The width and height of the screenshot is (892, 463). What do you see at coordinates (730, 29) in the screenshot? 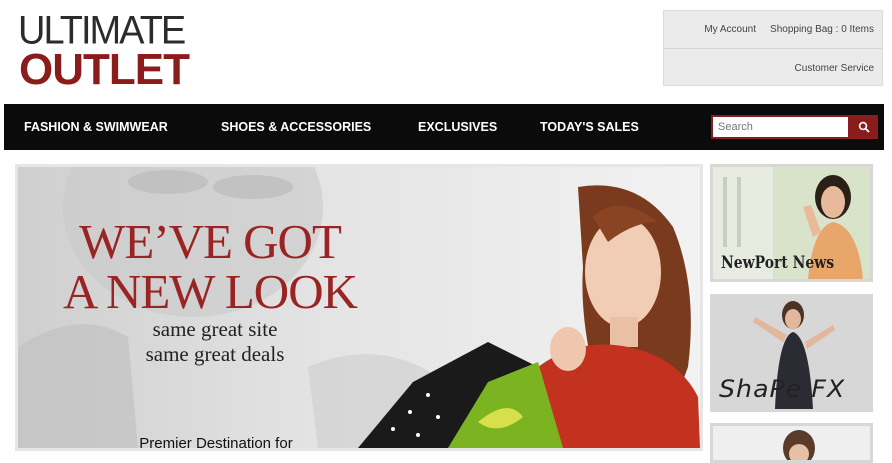
I see `my-account-link: My Account` at bounding box center [730, 29].